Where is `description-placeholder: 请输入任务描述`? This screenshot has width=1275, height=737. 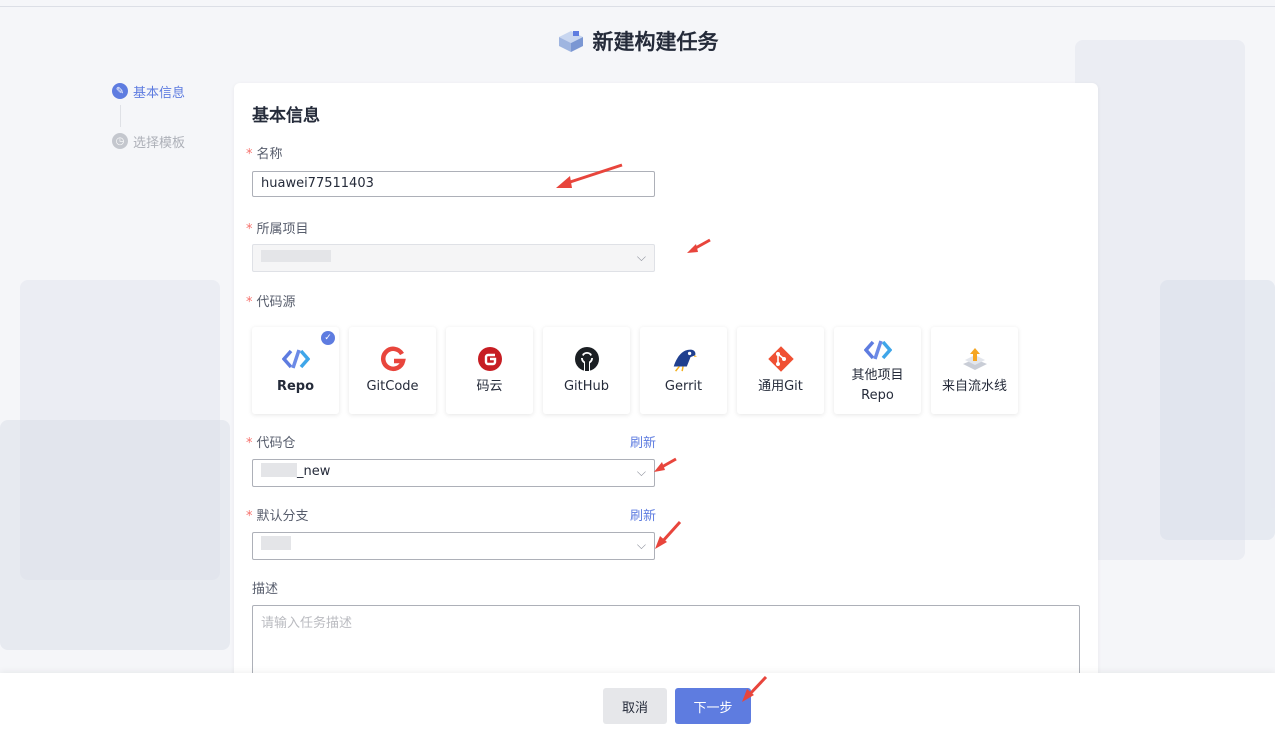
description-placeholder: 请输入任务描述 is located at coordinates (307, 623).